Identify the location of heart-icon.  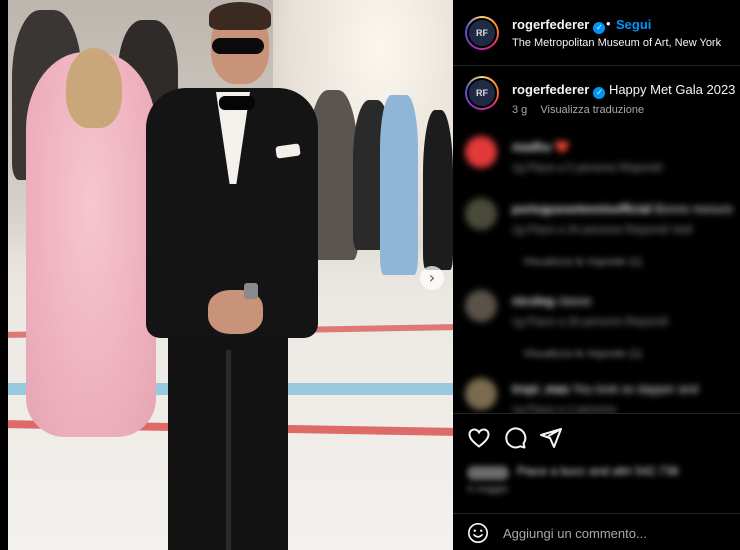
(479, 438).